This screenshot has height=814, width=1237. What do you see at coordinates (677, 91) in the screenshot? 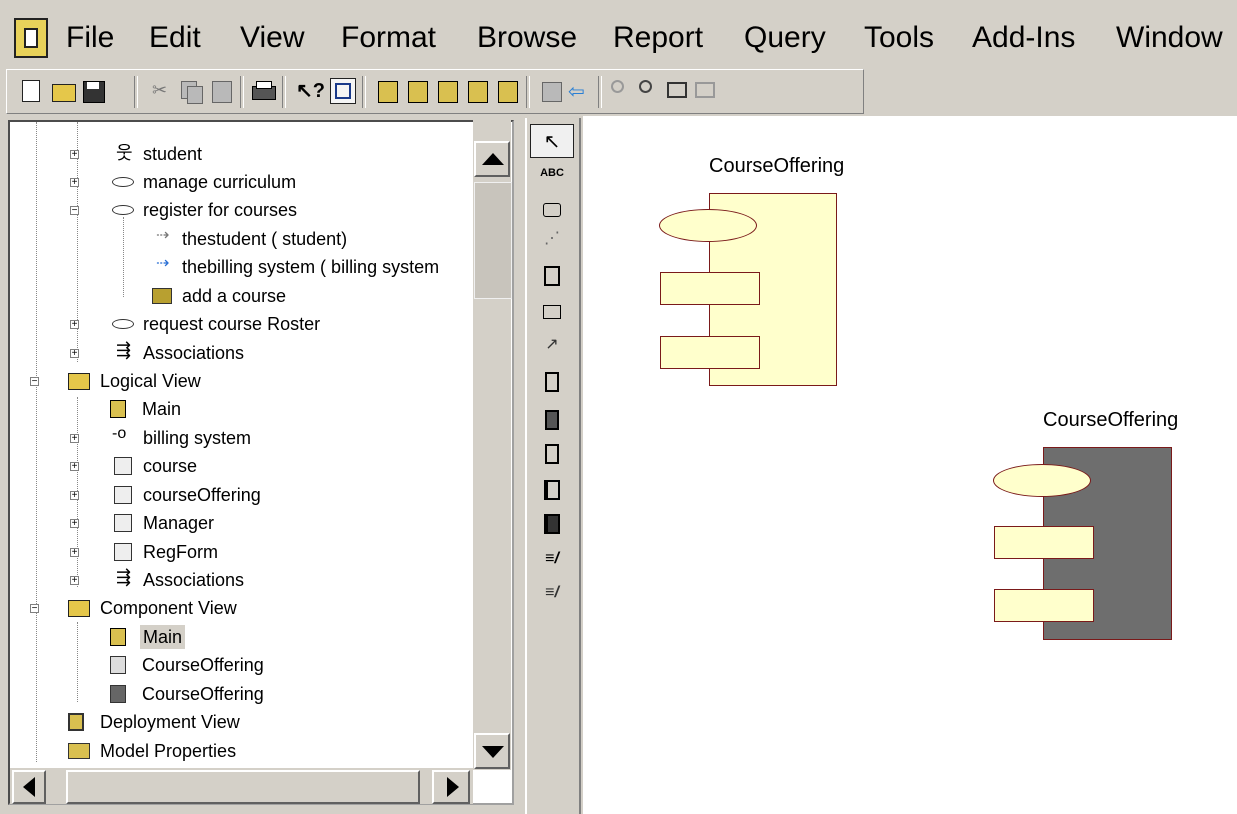
I see `fit-in-window-icon` at bounding box center [677, 91].